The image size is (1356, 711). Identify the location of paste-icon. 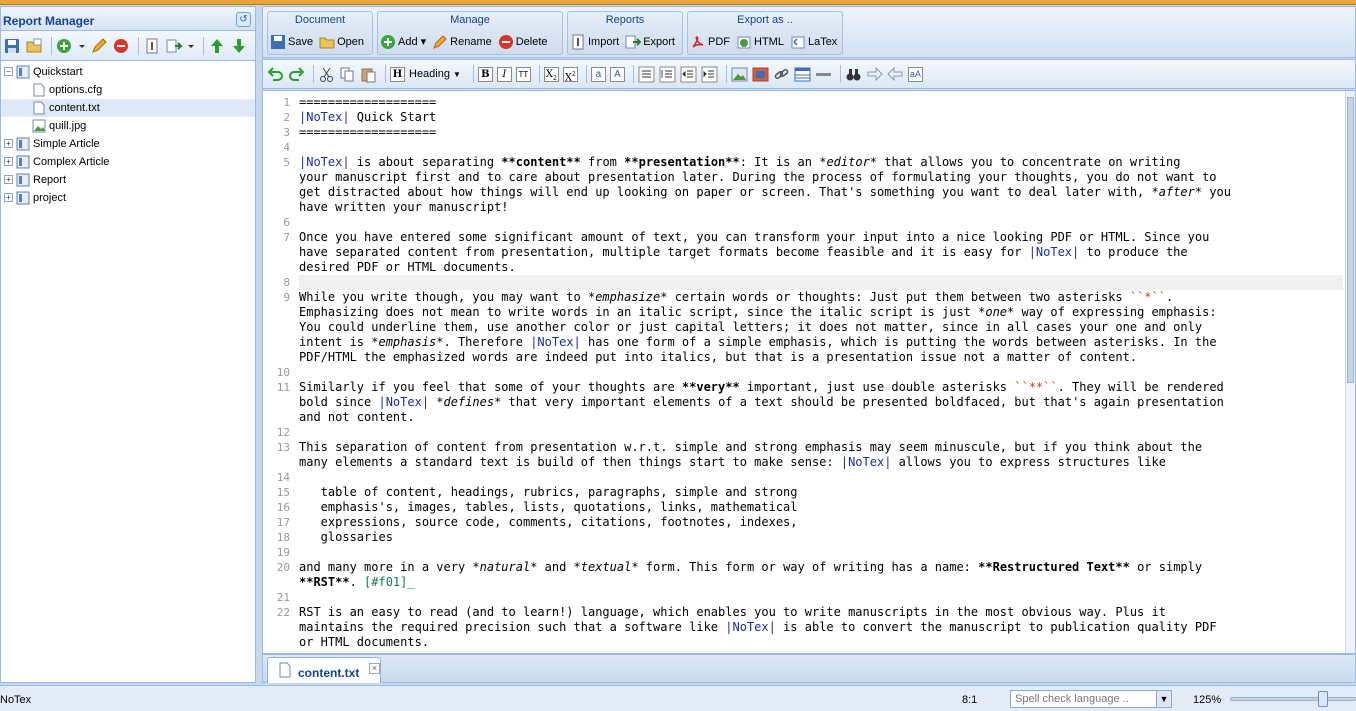
(368, 74).